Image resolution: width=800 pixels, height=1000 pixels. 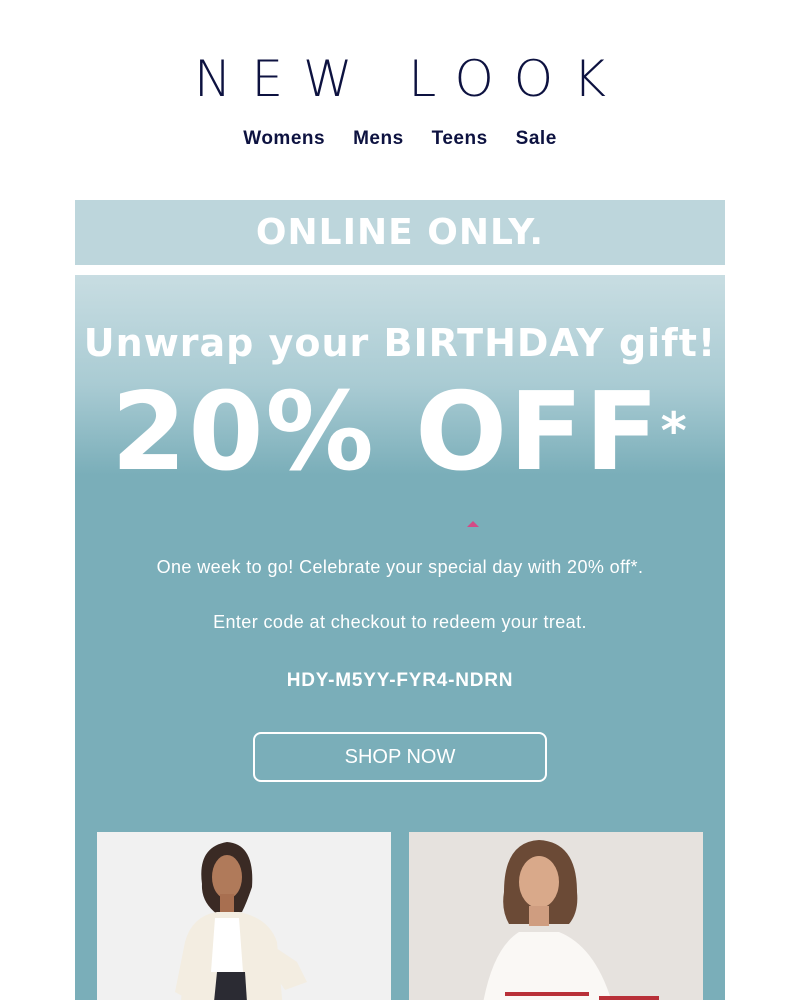 What do you see at coordinates (400, 343) in the screenshot?
I see `hero-headline: Unwrap your BIRTHDAY gift!` at bounding box center [400, 343].